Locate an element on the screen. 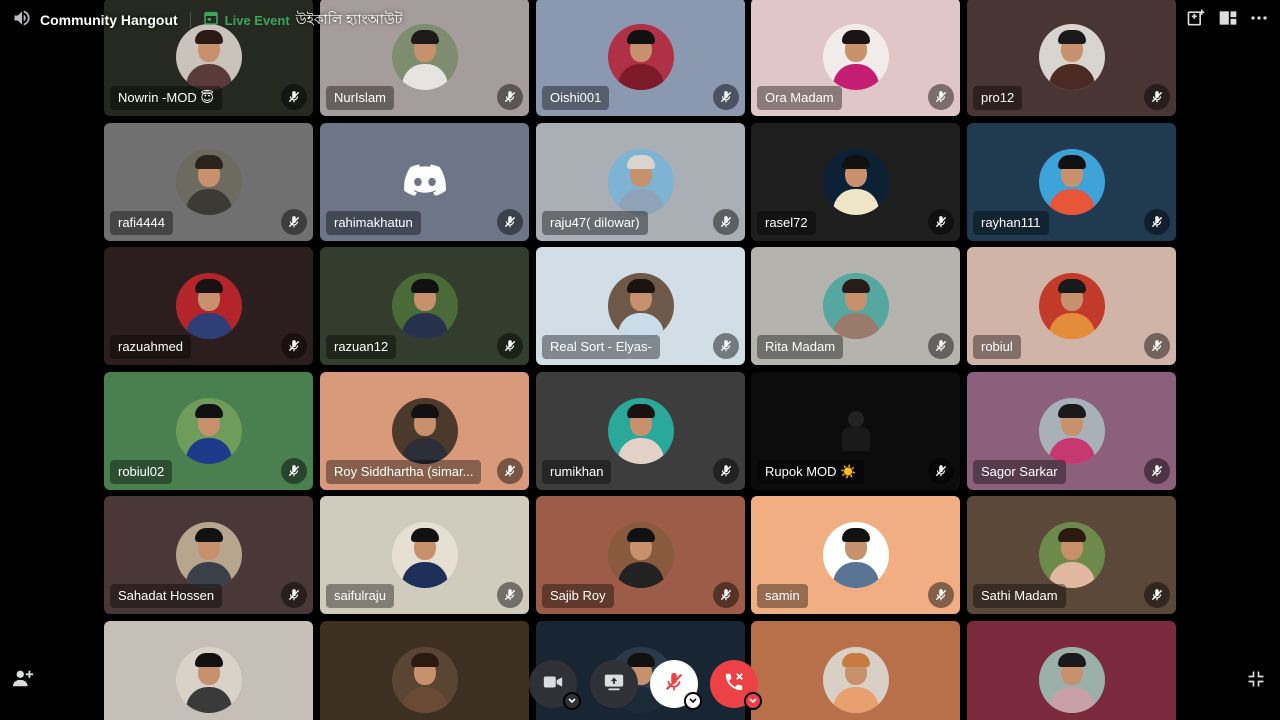  participant-tile: rasel72 is located at coordinates (855, 182).